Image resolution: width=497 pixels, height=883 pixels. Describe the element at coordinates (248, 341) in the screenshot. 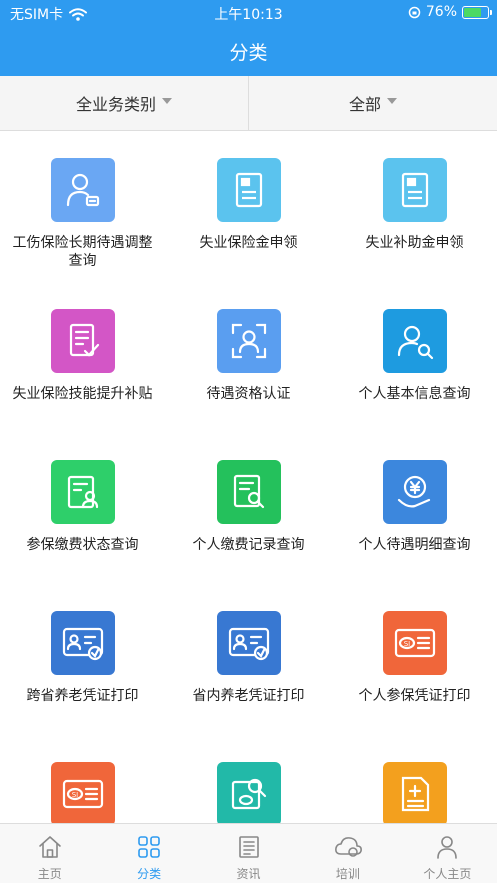

I see `face-scan-icon` at that location.